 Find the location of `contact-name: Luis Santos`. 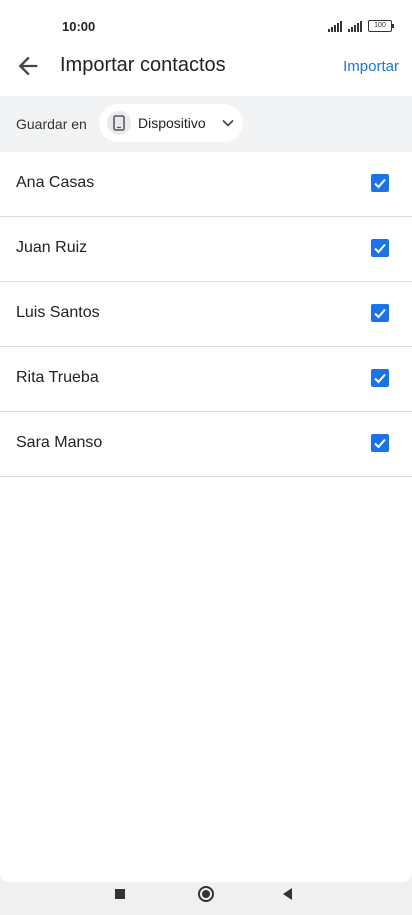

contact-name: Luis Santos is located at coordinates (58, 312).